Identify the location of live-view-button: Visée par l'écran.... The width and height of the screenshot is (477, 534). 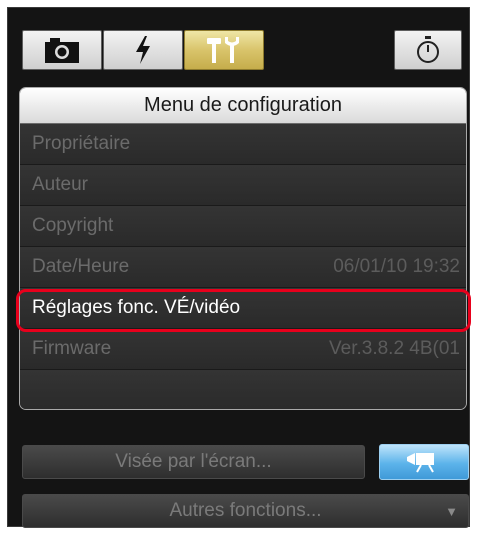
(193, 462).